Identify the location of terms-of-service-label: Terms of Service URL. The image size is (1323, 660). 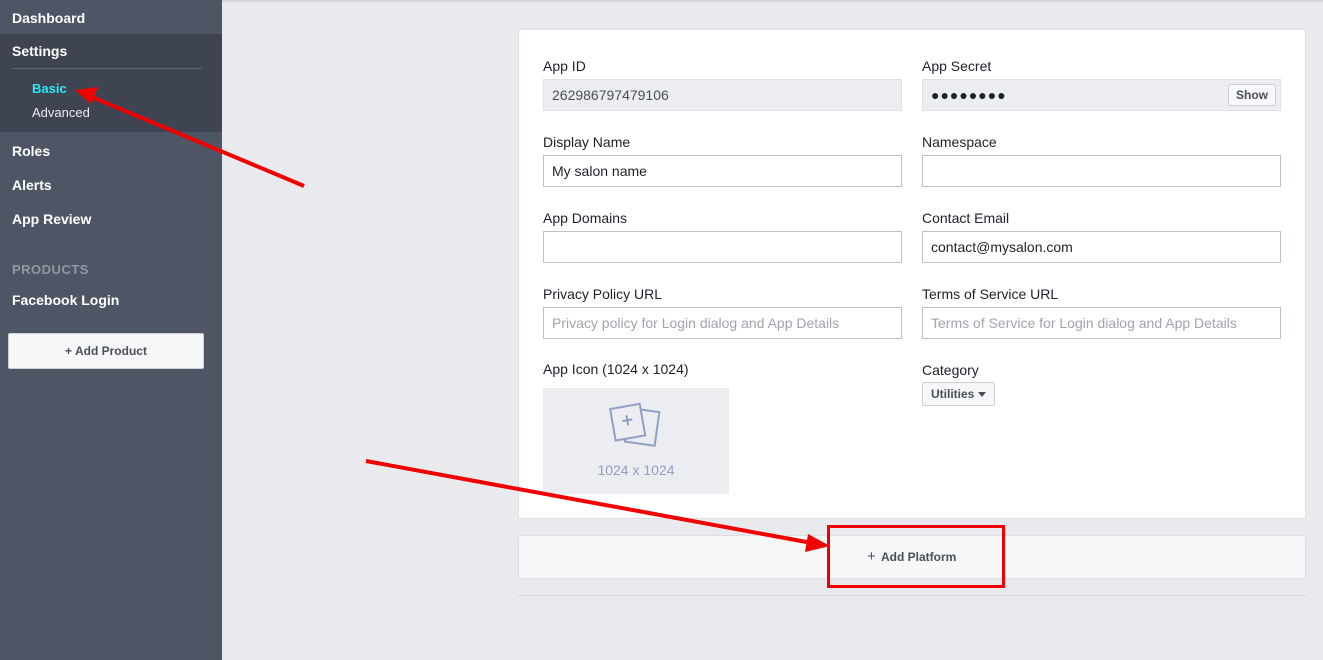
(990, 294).